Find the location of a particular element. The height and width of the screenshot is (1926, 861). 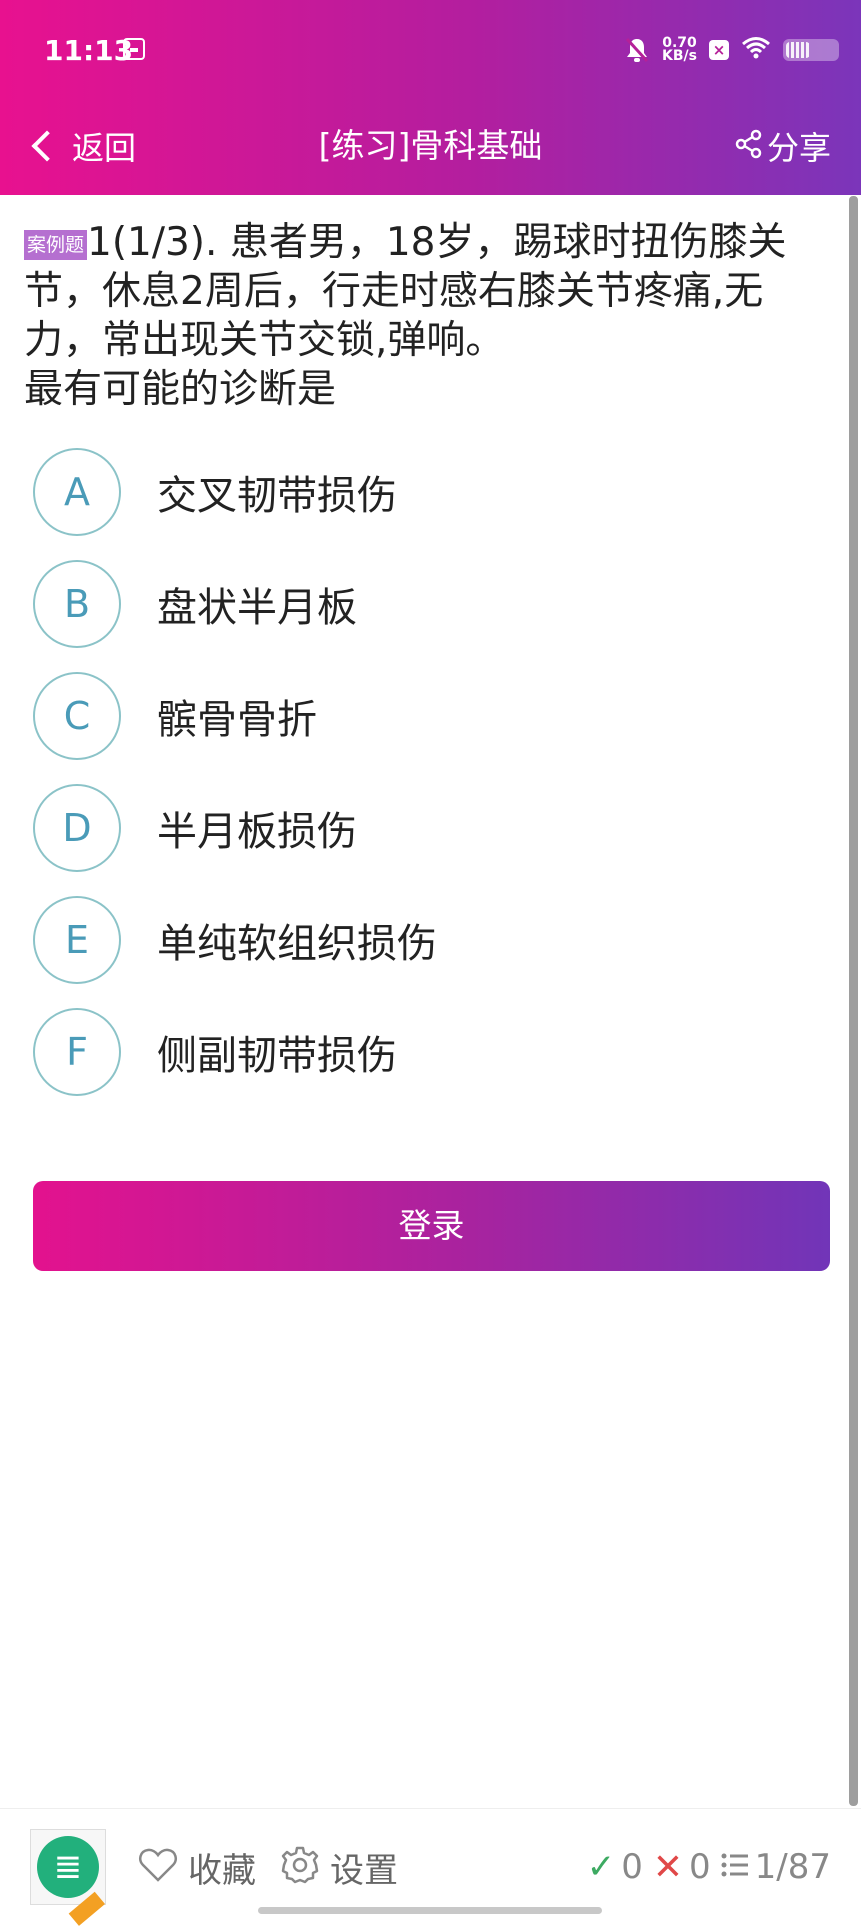

nav-bar: 返回 [练习]骨科基础 分享 is located at coordinates (430, 147).